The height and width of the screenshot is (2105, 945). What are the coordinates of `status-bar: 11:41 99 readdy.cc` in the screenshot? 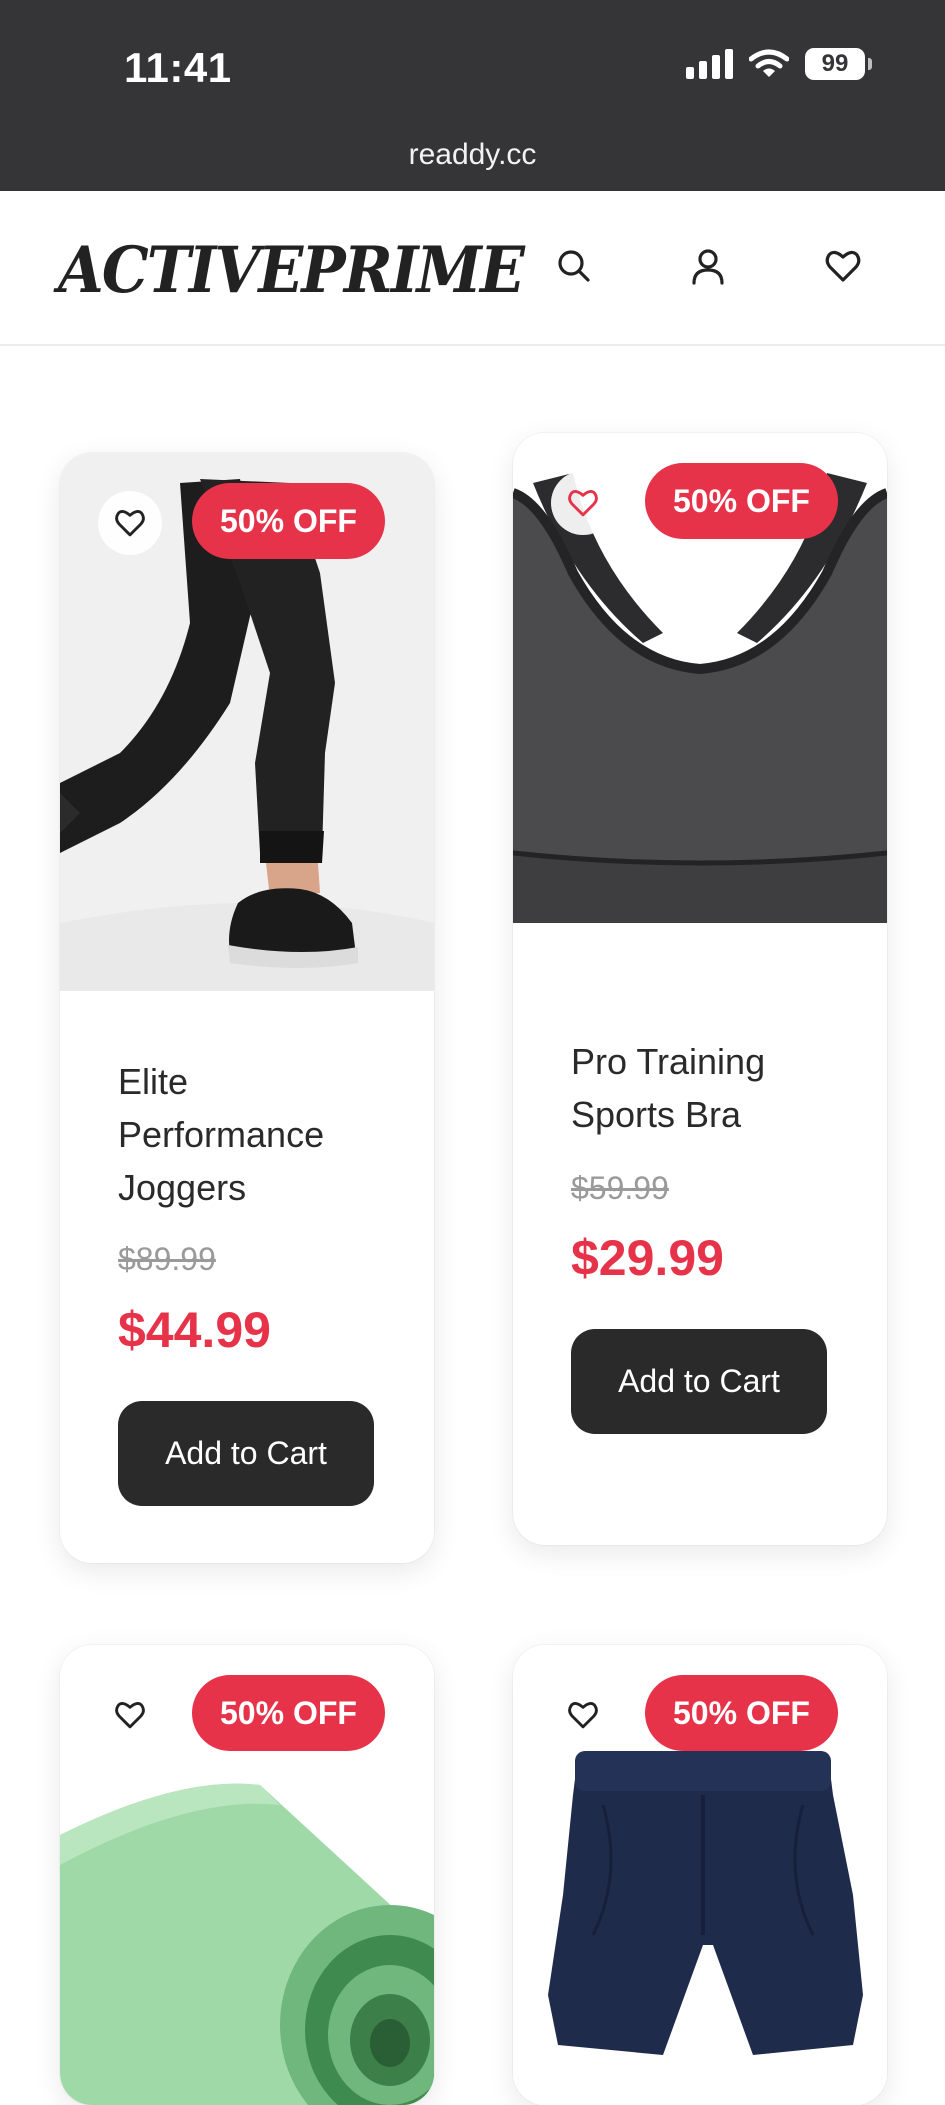 It's located at (472, 95).